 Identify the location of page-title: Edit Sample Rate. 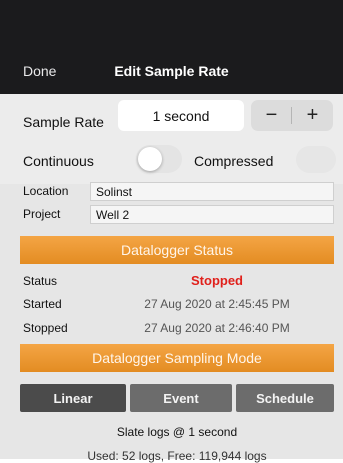
(171, 71).